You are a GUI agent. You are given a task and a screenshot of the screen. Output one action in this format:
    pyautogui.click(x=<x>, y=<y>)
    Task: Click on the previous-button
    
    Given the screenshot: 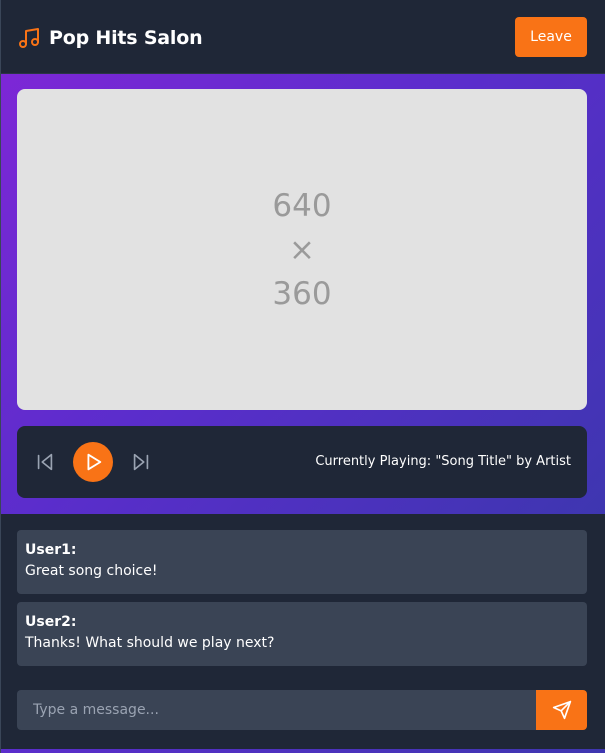 What is the action you would take?
    pyautogui.click(x=45, y=462)
    